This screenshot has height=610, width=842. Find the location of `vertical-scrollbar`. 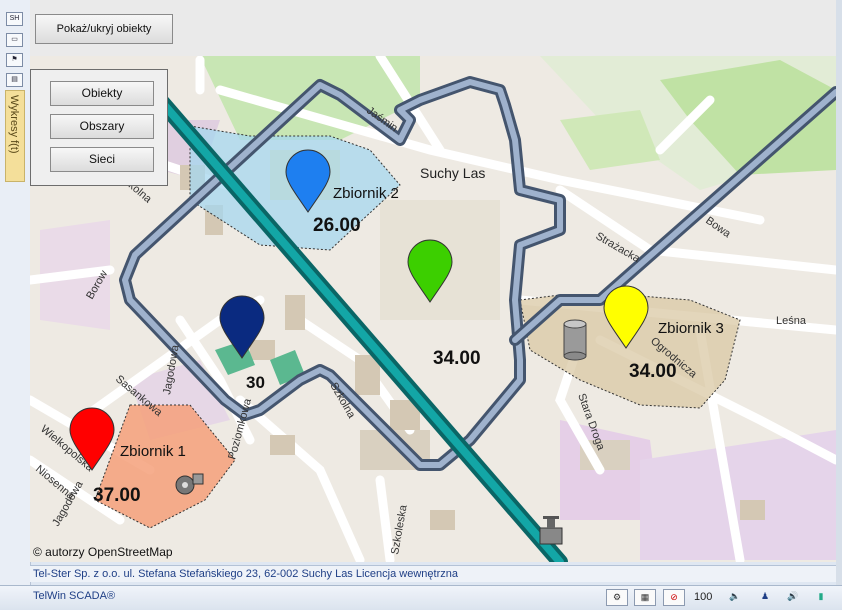

vertical-scrollbar is located at coordinates (839, 292).